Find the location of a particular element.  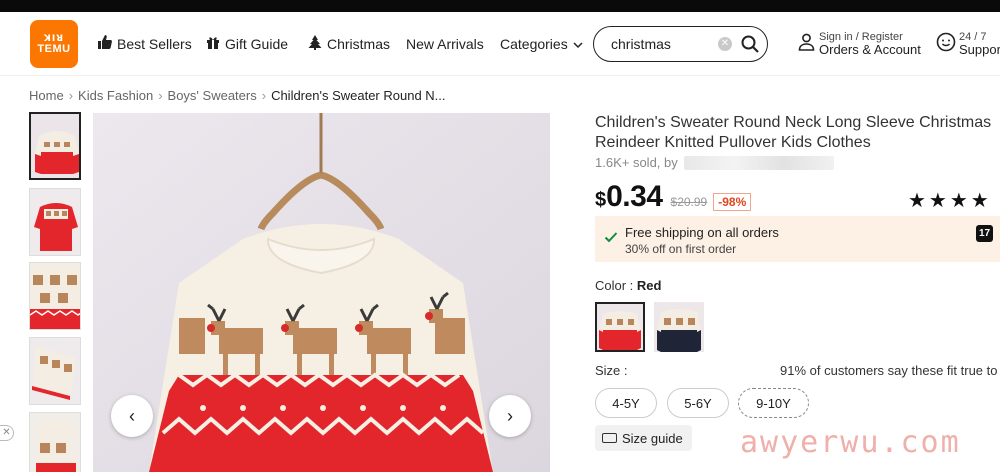

search-query: christmas is located at coordinates (641, 44).